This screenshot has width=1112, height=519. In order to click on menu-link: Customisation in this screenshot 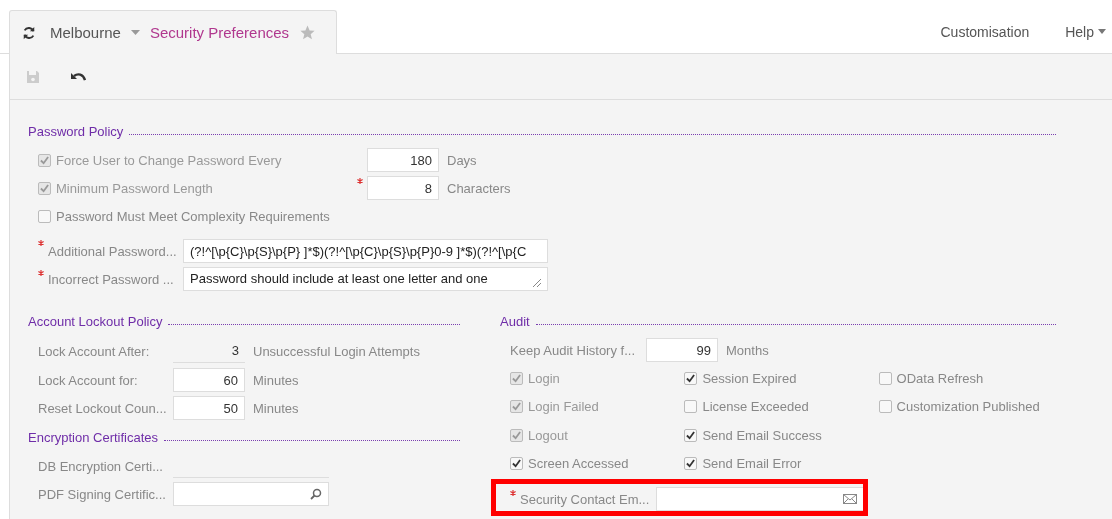, I will do `click(985, 31)`.